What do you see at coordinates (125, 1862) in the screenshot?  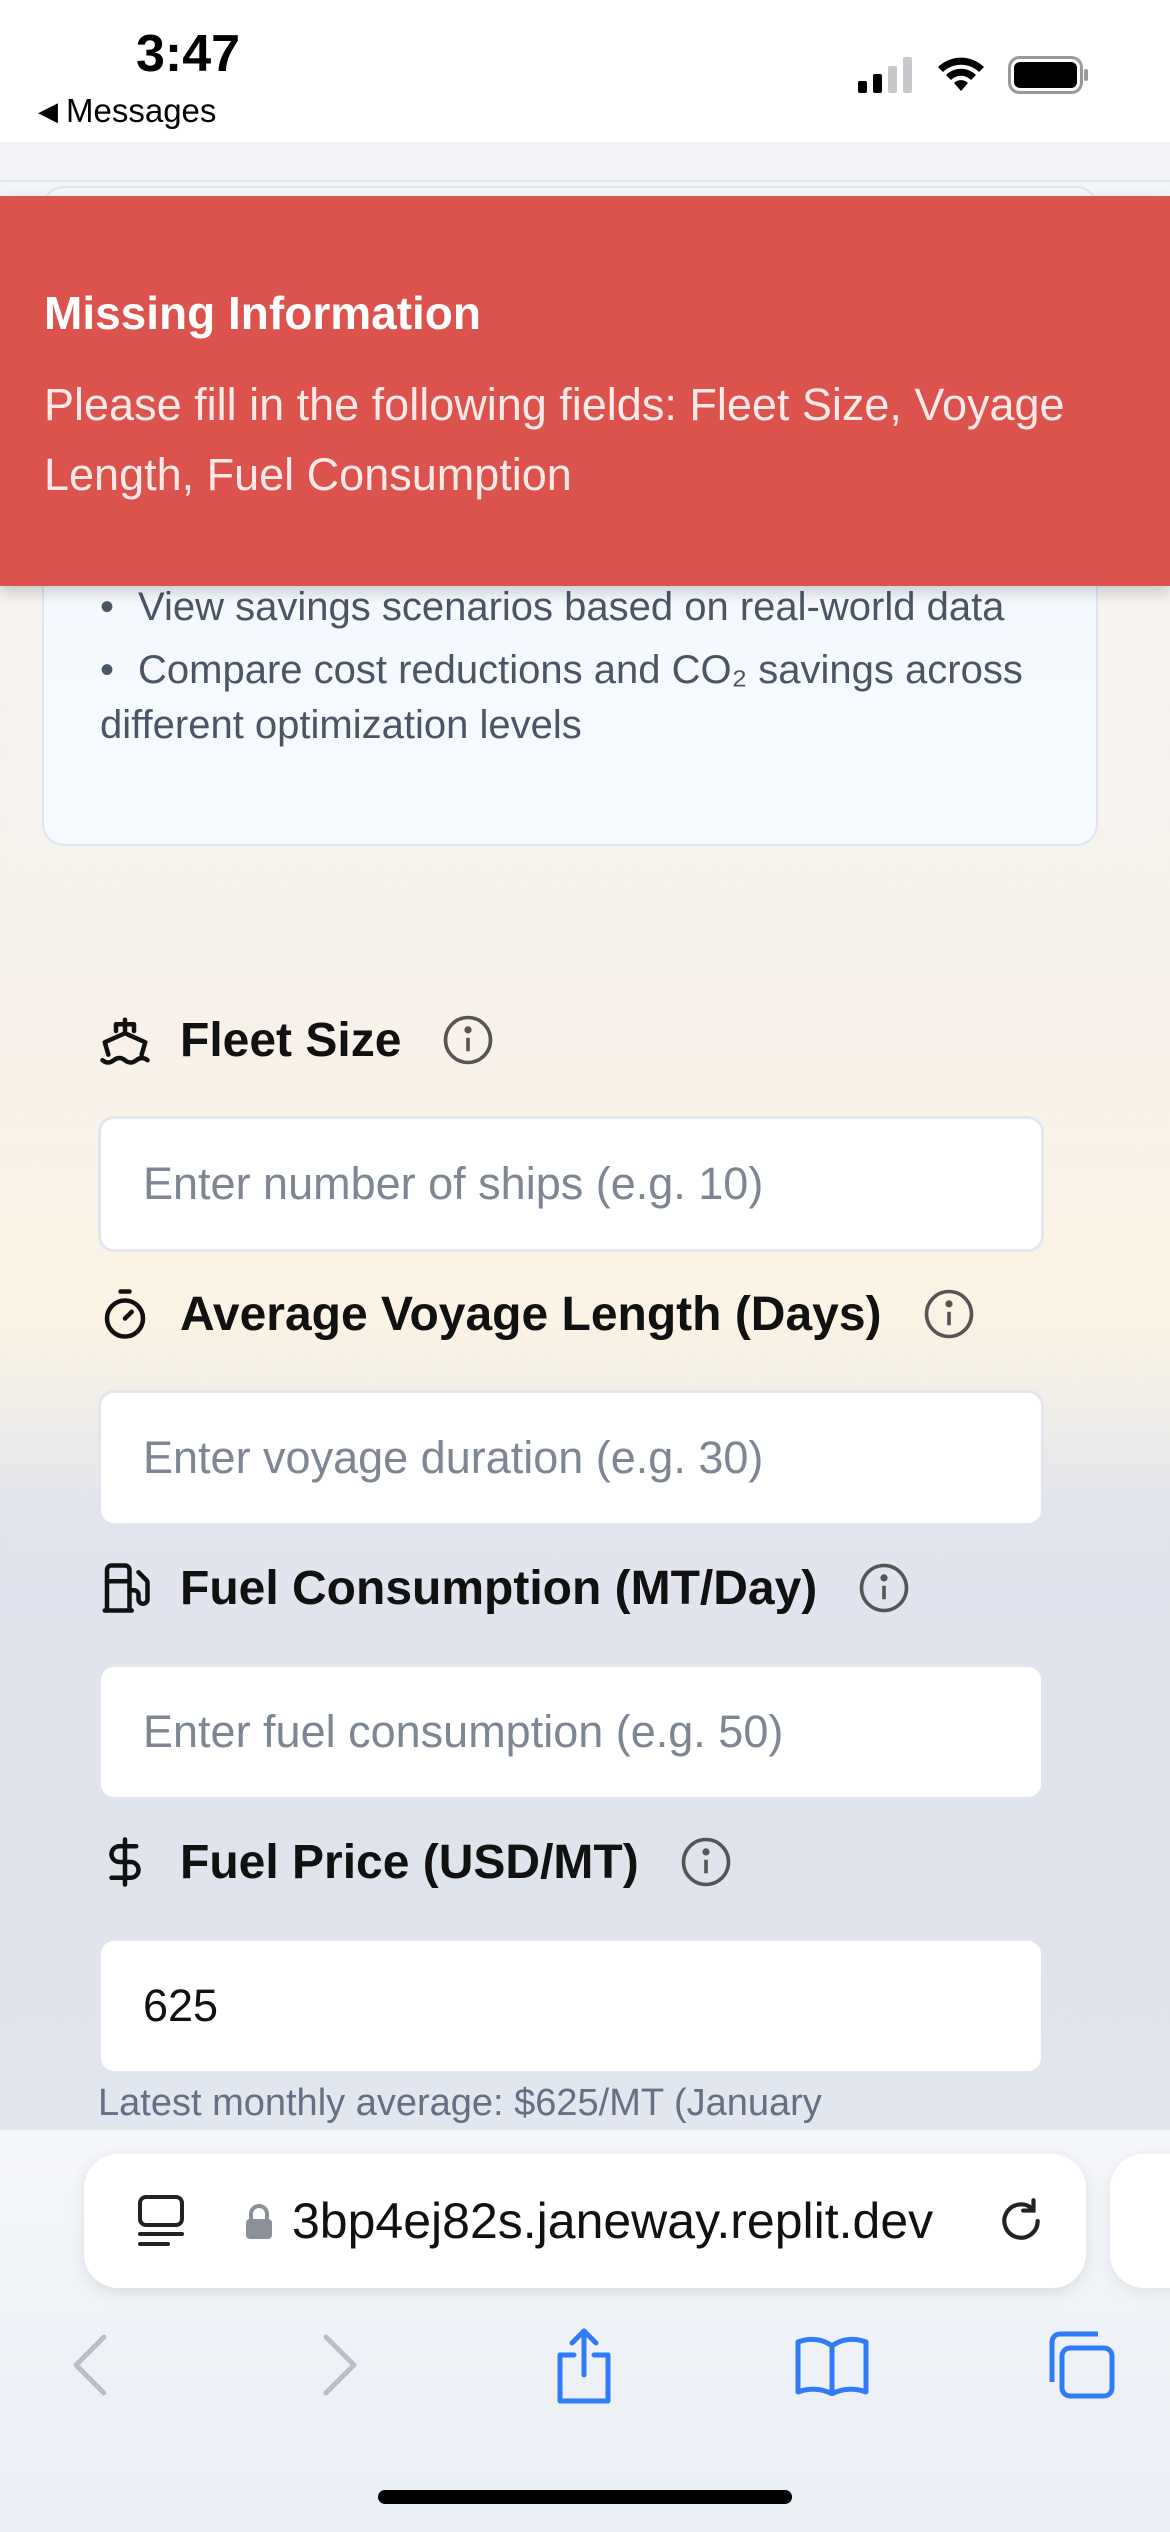 I see `dollar-icon` at bounding box center [125, 1862].